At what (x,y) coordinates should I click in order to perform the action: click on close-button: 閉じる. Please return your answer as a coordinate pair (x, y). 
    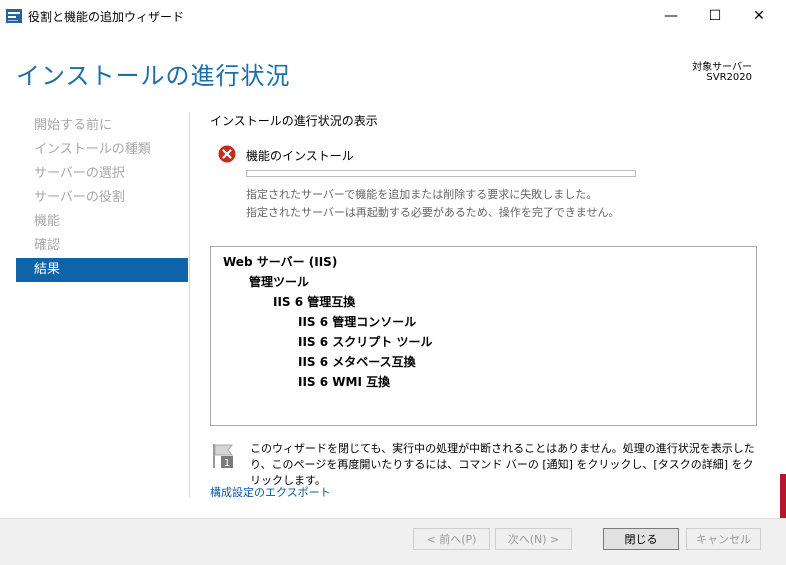
    Looking at the image, I should click on (641, 539).